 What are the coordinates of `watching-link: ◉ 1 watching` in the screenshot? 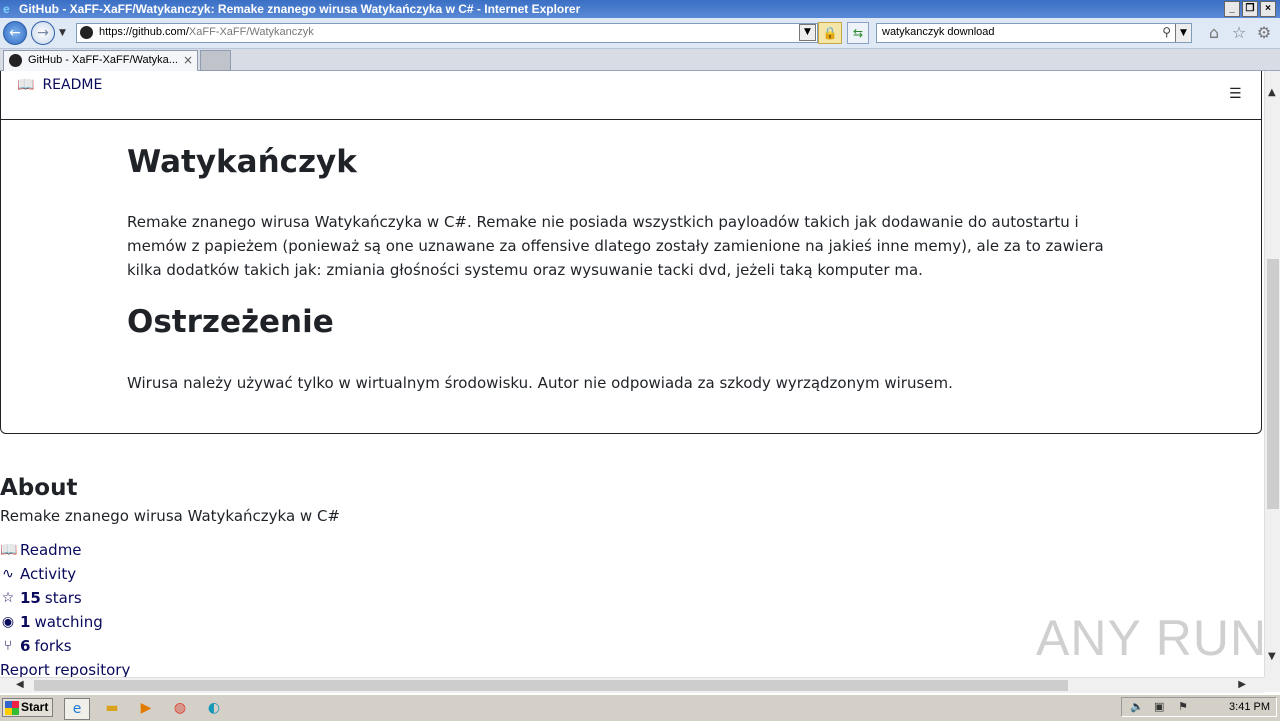 It's located at (51, 622).